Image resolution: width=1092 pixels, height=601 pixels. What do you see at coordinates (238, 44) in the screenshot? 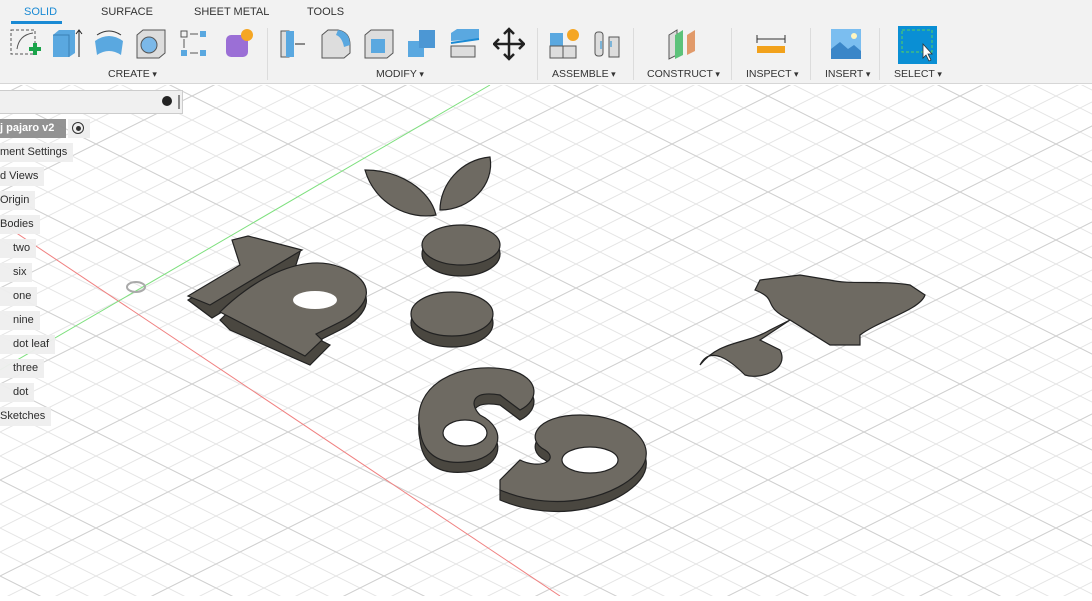
I see `create-form-icon` at bounding box center [238, 44].